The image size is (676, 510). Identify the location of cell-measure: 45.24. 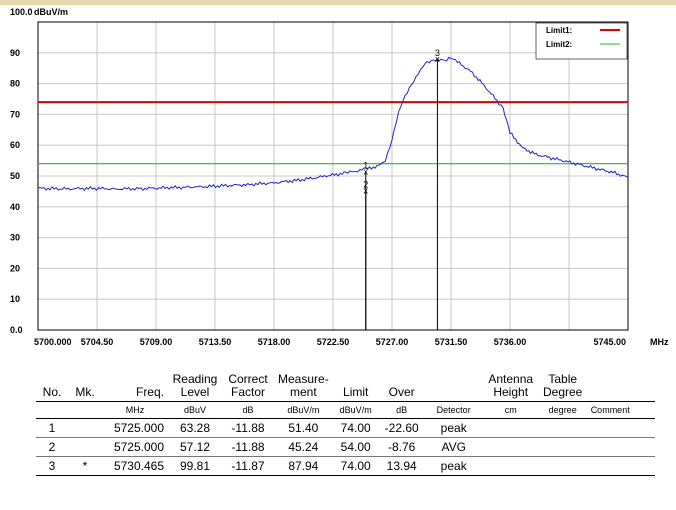
(303, 447).